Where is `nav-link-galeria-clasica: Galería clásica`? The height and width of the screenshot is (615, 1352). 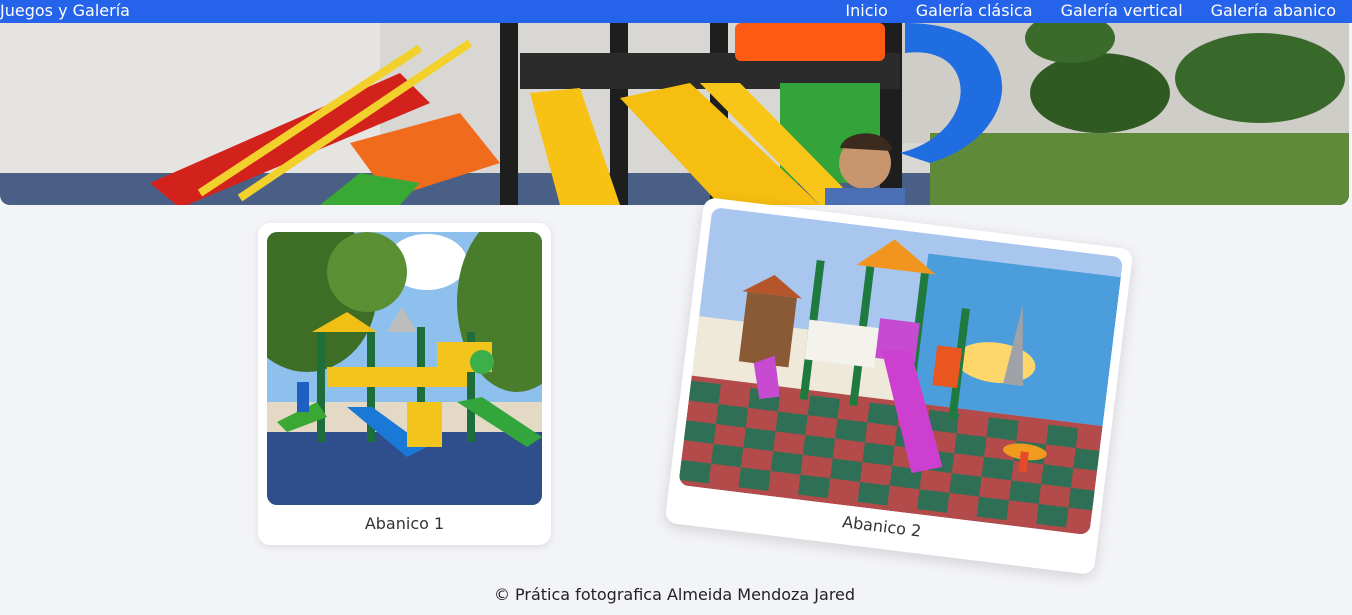 nav-link-galeria-clasica: Galería clásica is located at coordinates (974, 11).